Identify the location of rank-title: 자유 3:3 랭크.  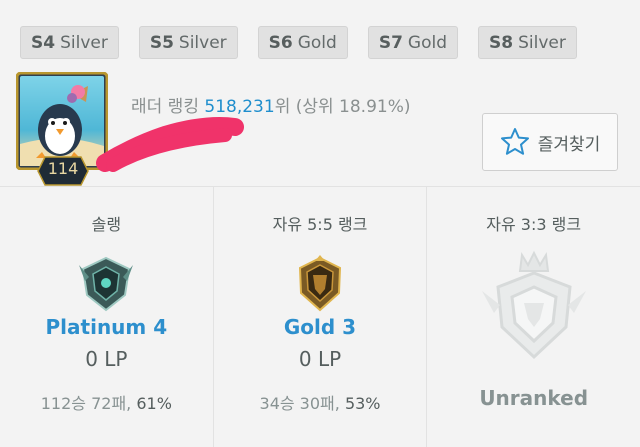
(534, 224).